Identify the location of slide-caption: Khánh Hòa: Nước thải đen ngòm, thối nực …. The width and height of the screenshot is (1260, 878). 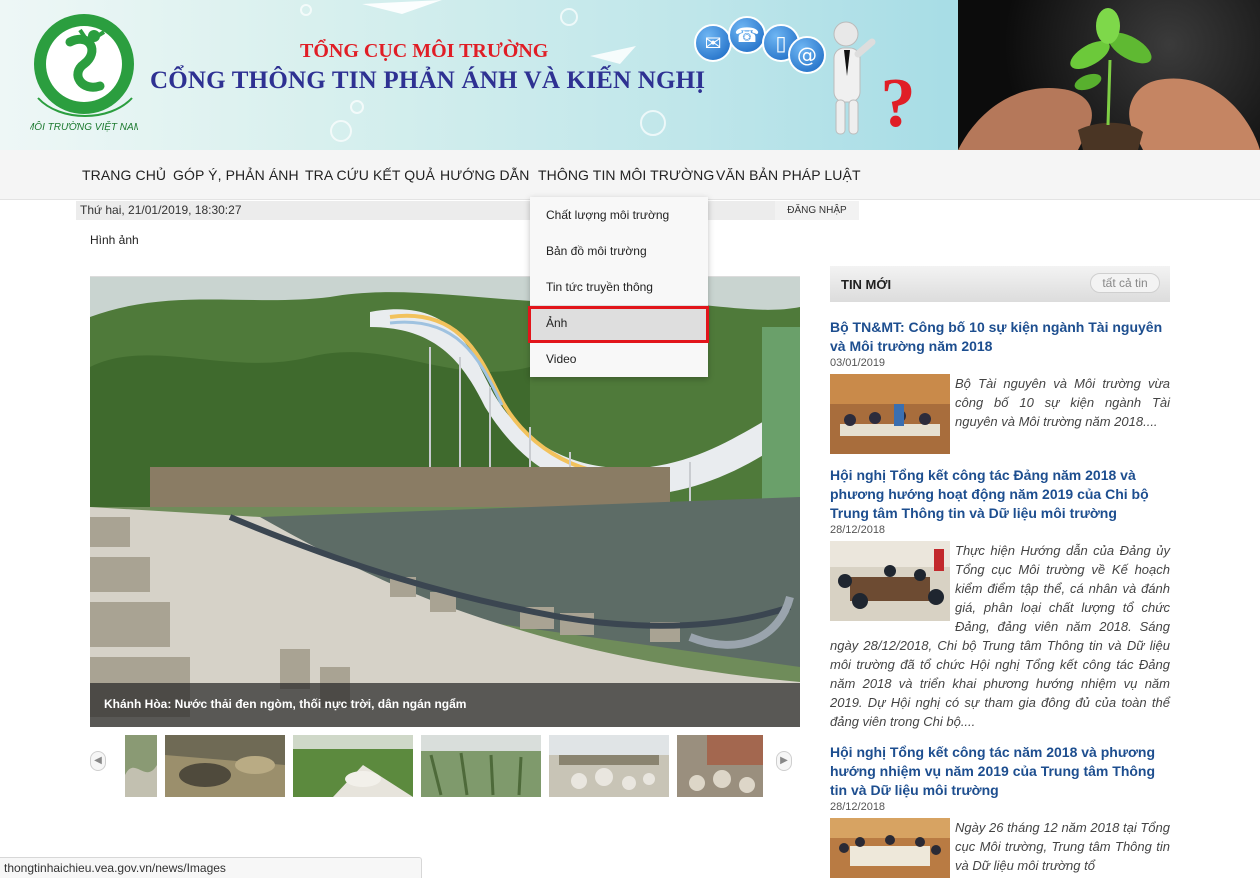
(285, 704).